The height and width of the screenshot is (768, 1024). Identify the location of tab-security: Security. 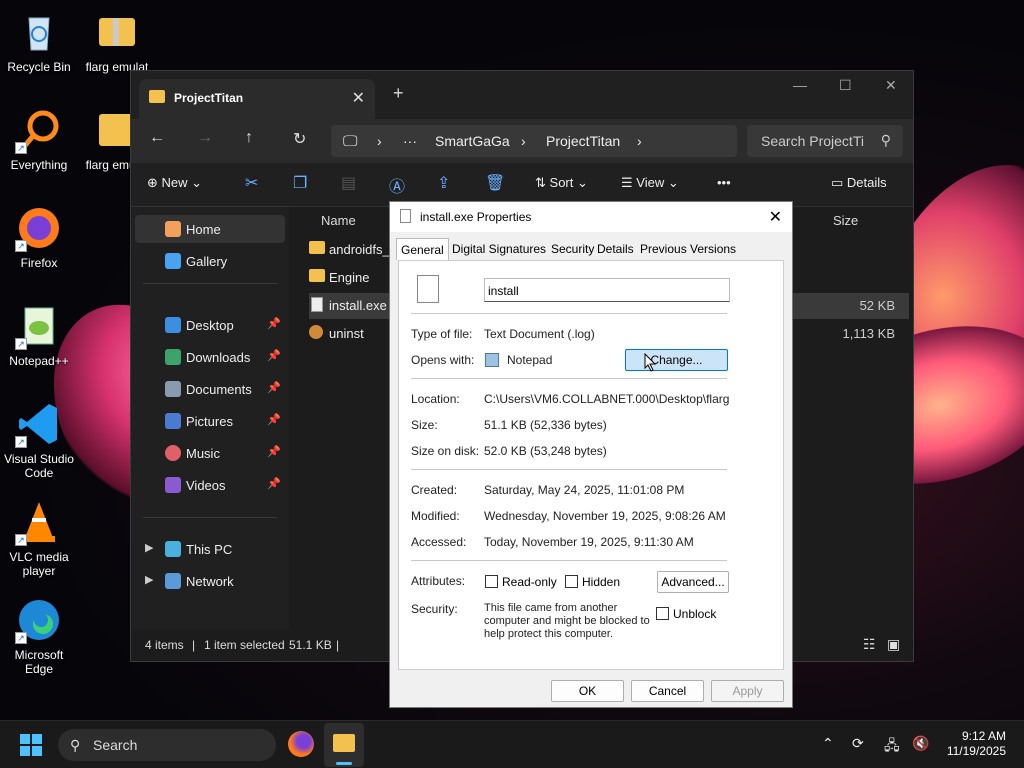
(572, 249).